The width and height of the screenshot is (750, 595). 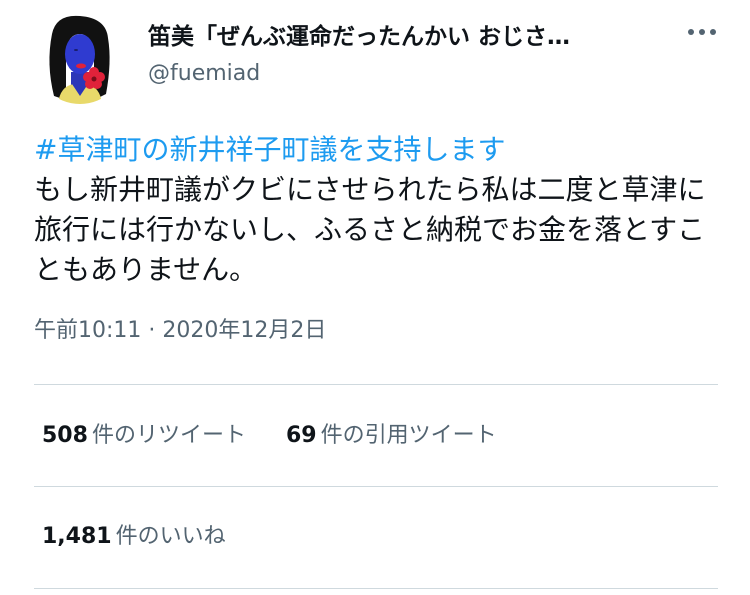 What do you see at coordinates (170, 536) in the screenshot?
I see `like-label: 件のいいね` at bounding box center [170, 536].